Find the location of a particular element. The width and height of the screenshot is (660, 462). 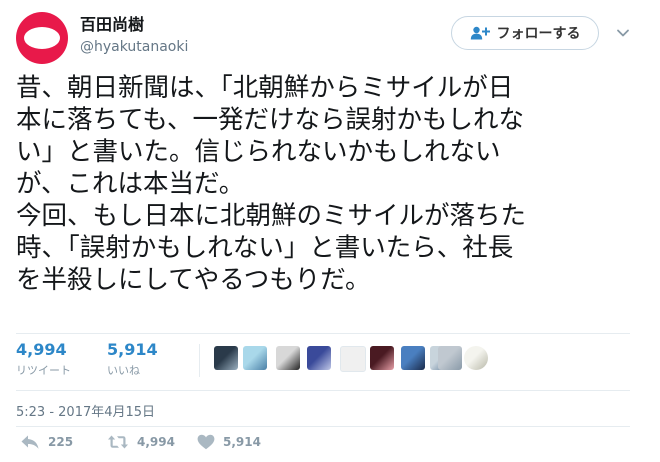

like-button: 5,914 is located at coordinates (229, 442).